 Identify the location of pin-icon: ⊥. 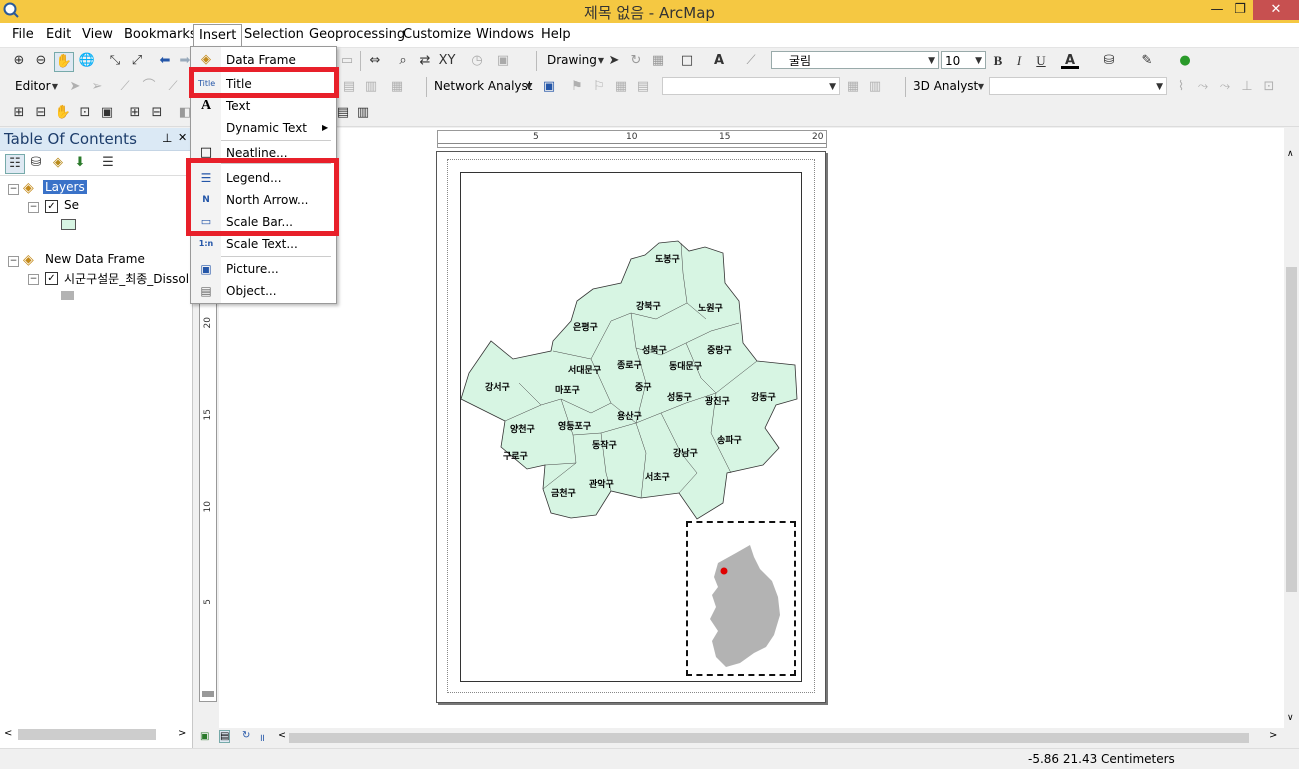
(167, 138).